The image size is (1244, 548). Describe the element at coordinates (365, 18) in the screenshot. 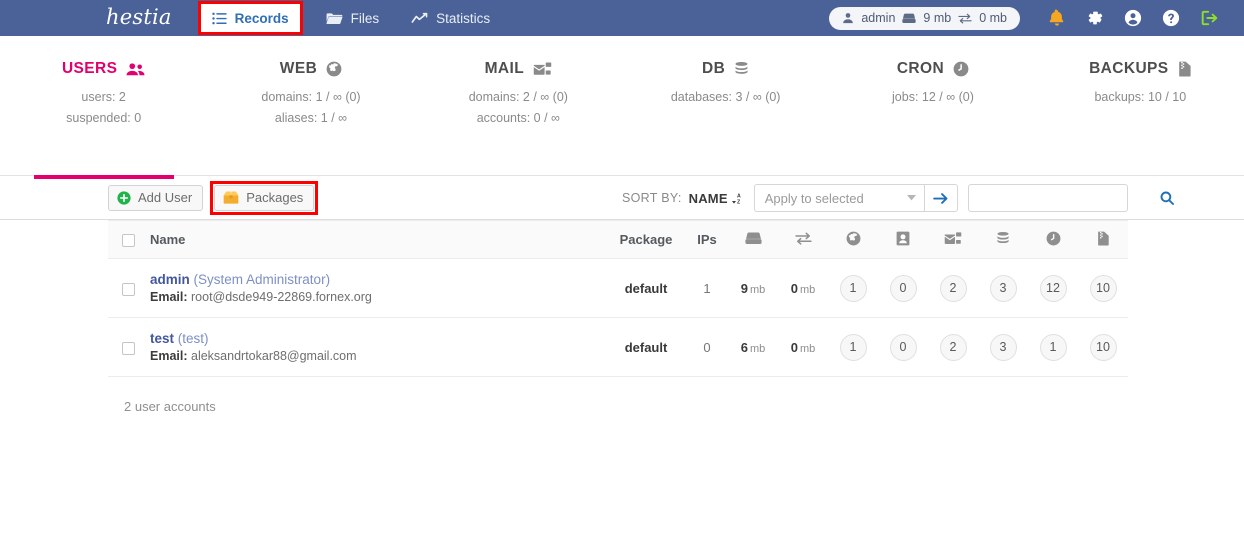

I see `nav-item-files-label: Files` at that location.